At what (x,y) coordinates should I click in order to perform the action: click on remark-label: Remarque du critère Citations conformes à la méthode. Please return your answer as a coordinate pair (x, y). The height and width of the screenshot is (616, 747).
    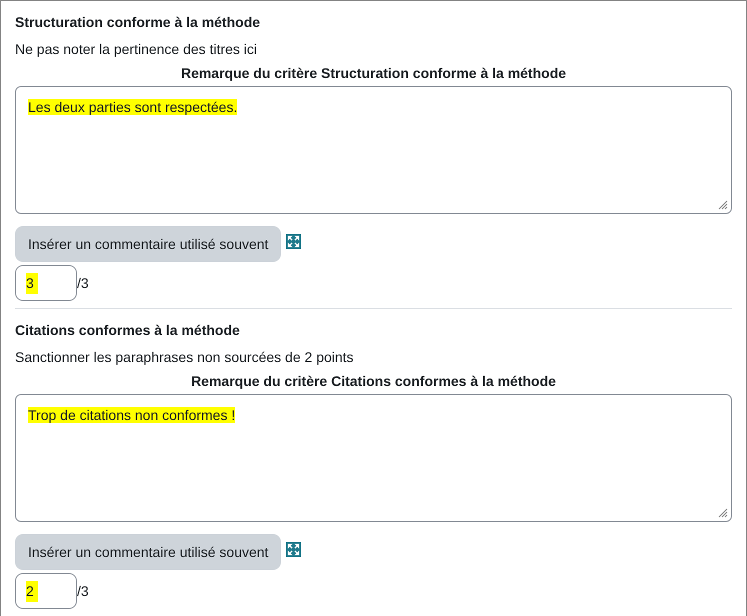
    Looking at the image, I should click on (373, 381).